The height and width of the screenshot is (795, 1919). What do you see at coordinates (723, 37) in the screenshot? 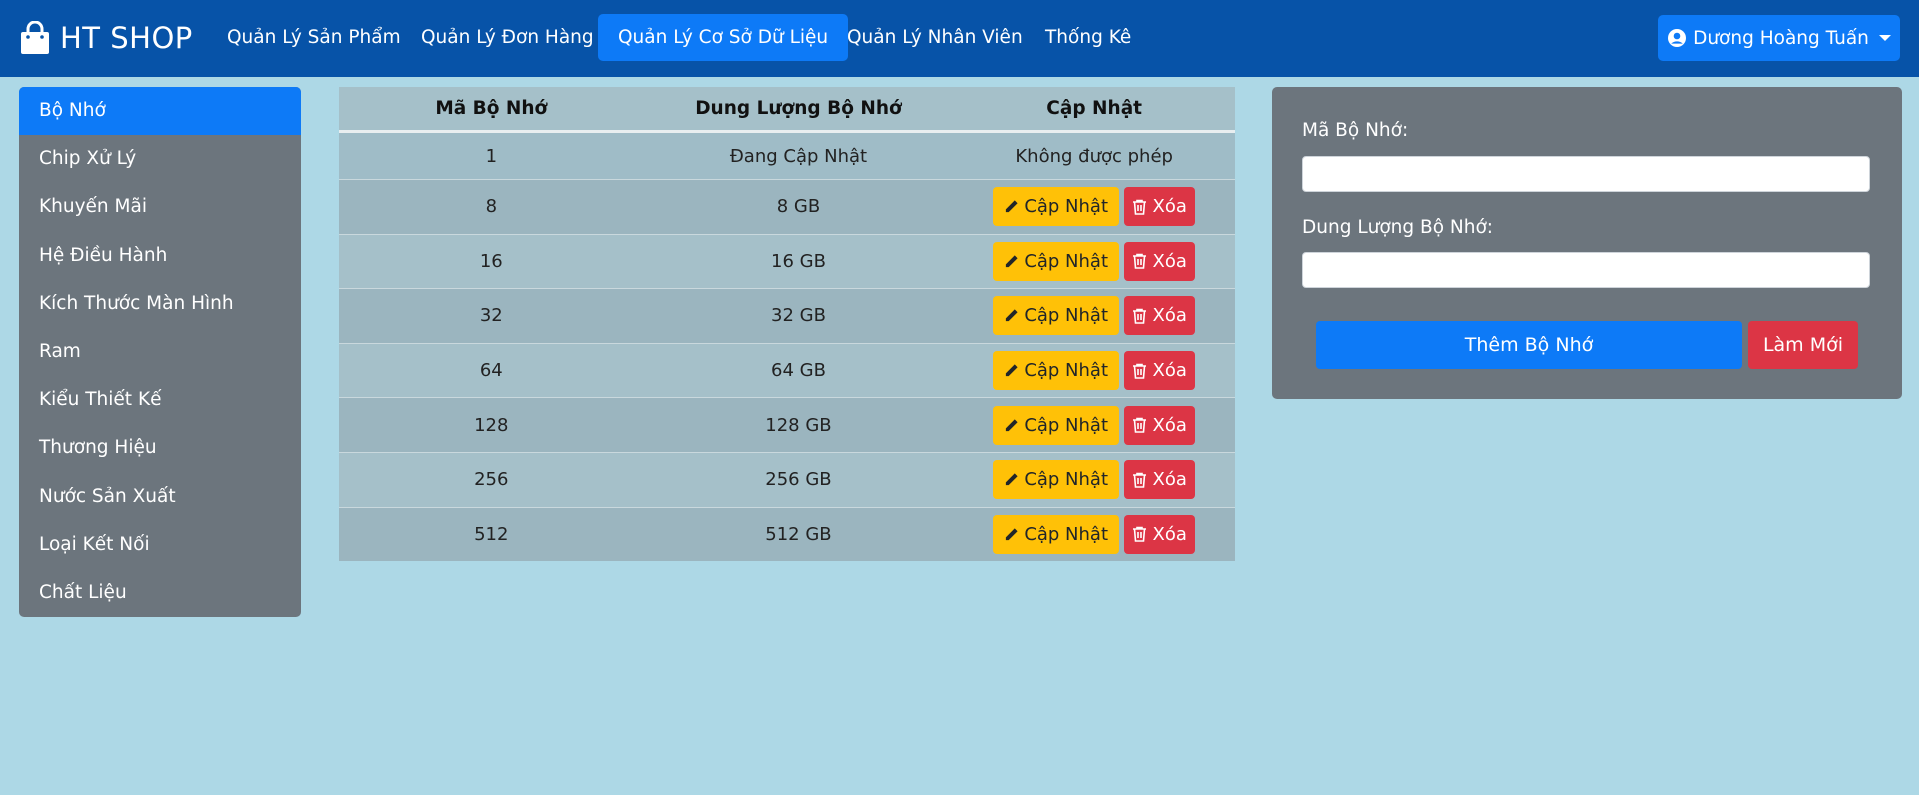
I see `nav-database-management: Quản Lý Cơ Sở Dữ Liệu` at bounding box center [723, 37].